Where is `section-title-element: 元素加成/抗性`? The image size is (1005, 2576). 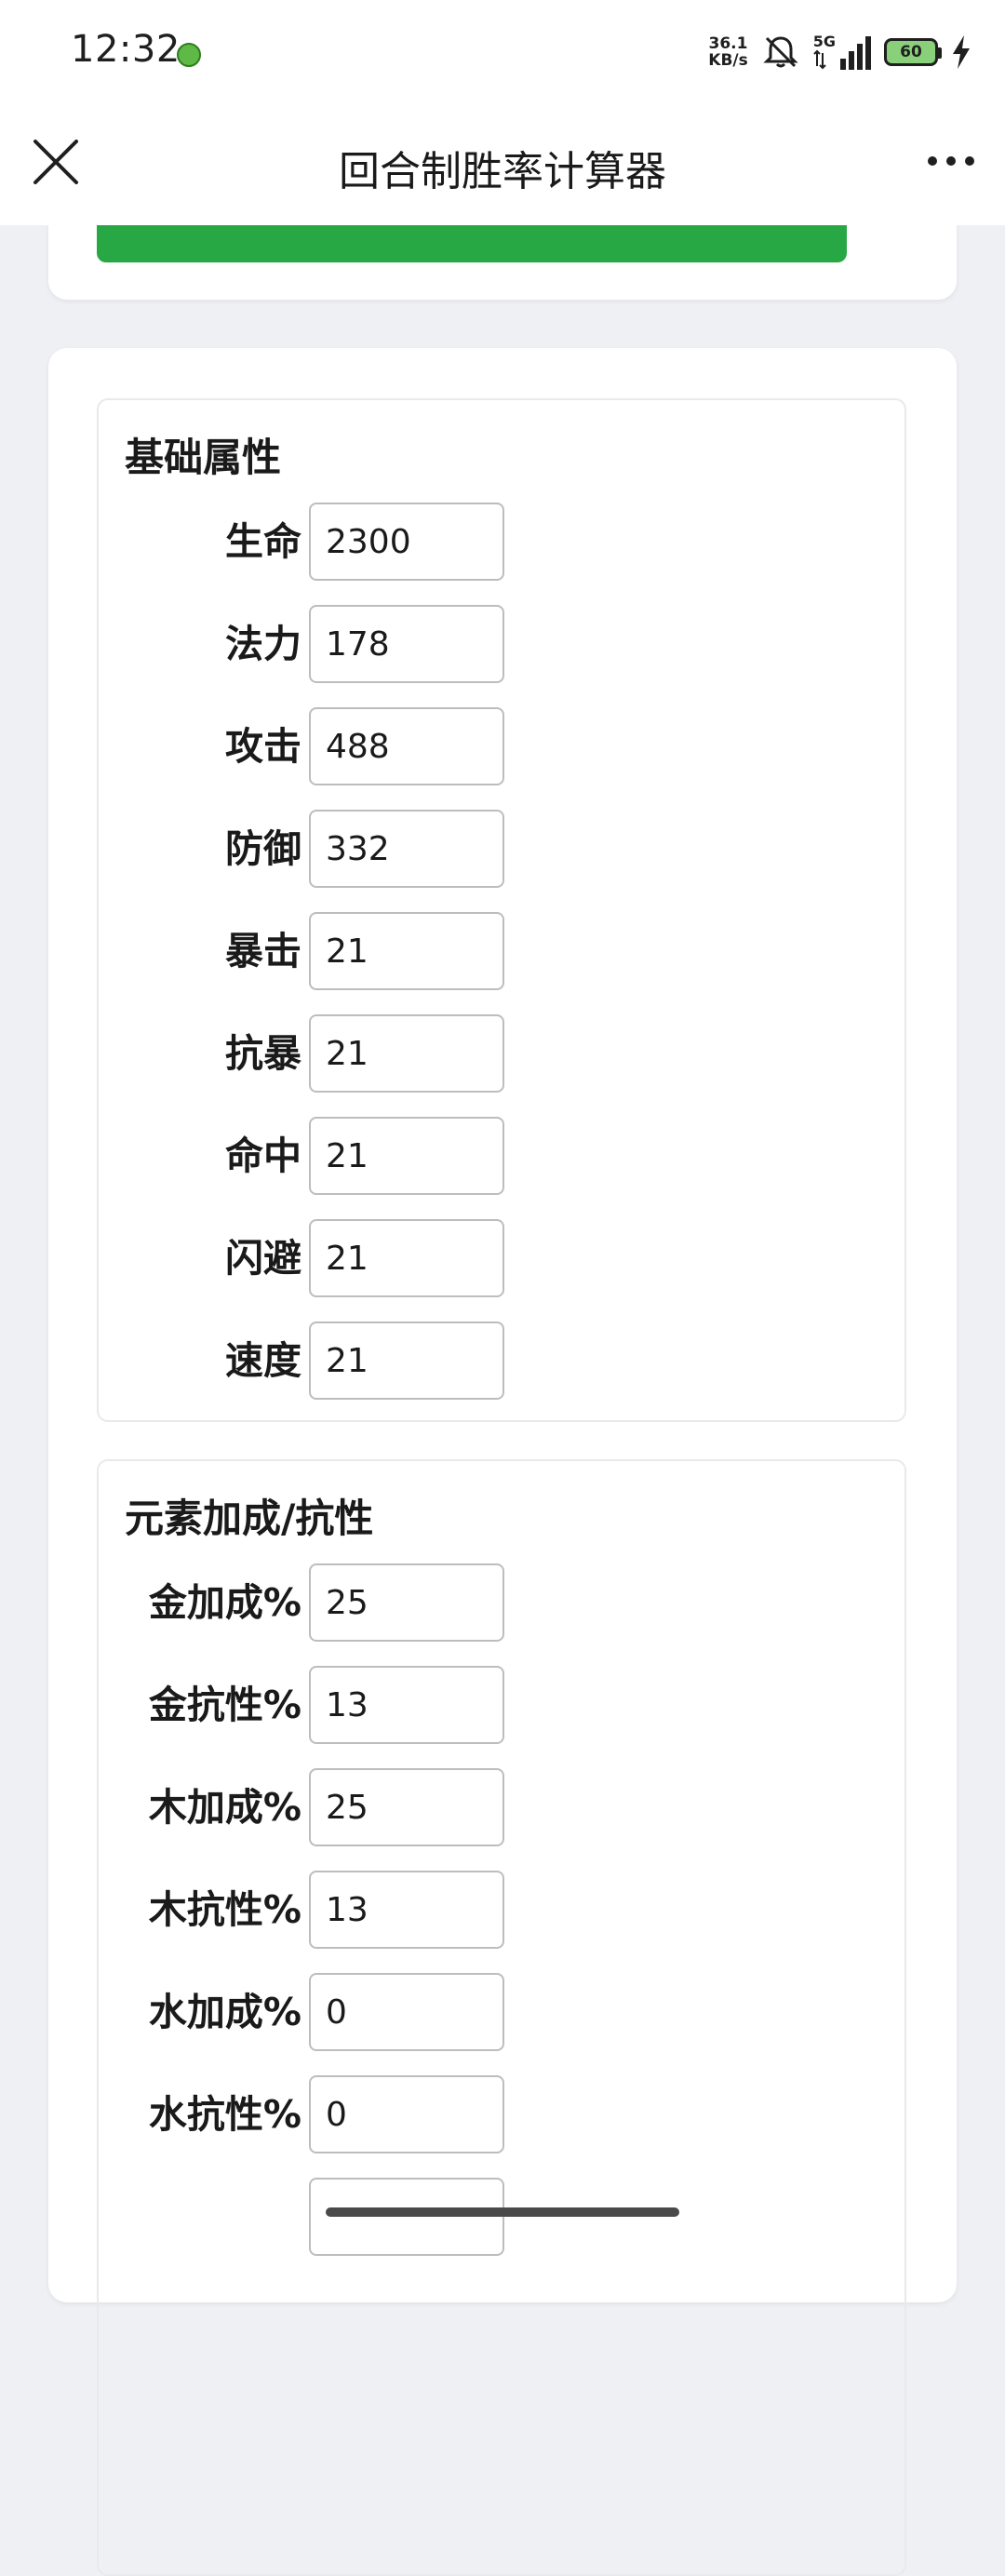 section-title-element: 元素加成/抗性 is located at coordinates (249, 1518).